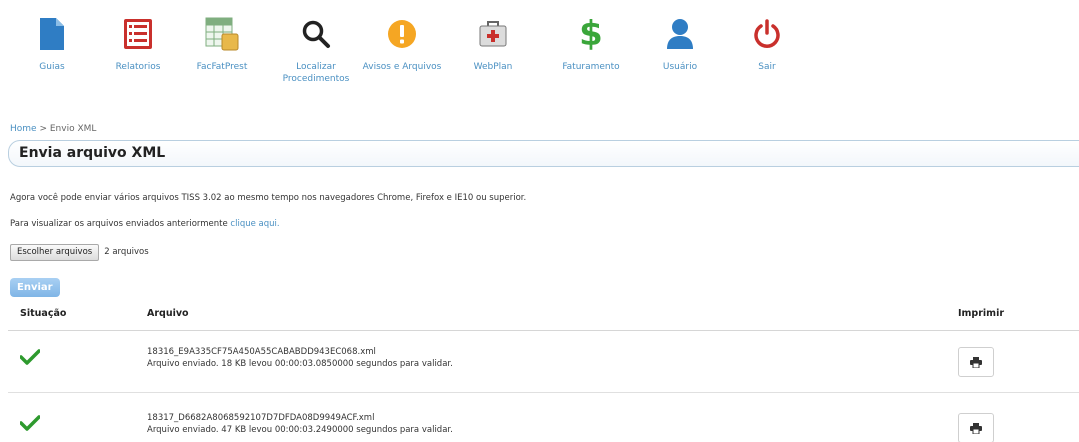 The width and height of the screenshot is (1079, 442). I want to click on nav-relatorios: Relatorios, so click(138, 43).